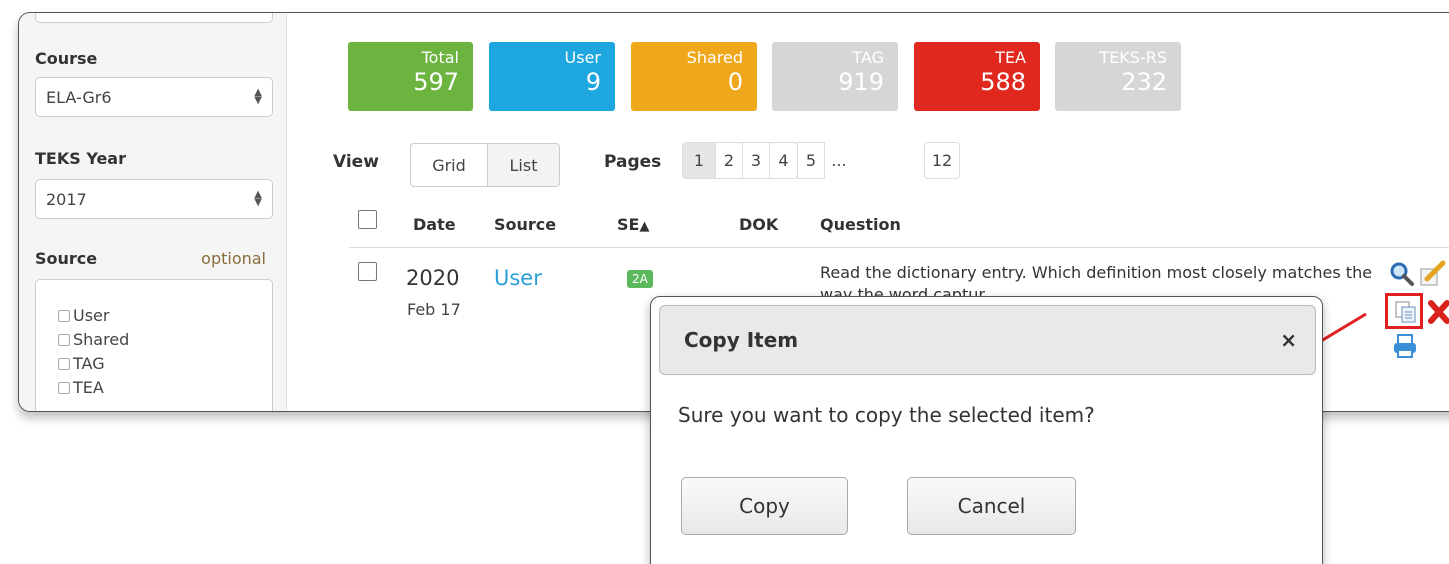 The image size is (1449, 564). What do you see at coordinates (1288, 340) in the screenshot?
I see `close-icon: ×` at bounding box center [1288, 340].